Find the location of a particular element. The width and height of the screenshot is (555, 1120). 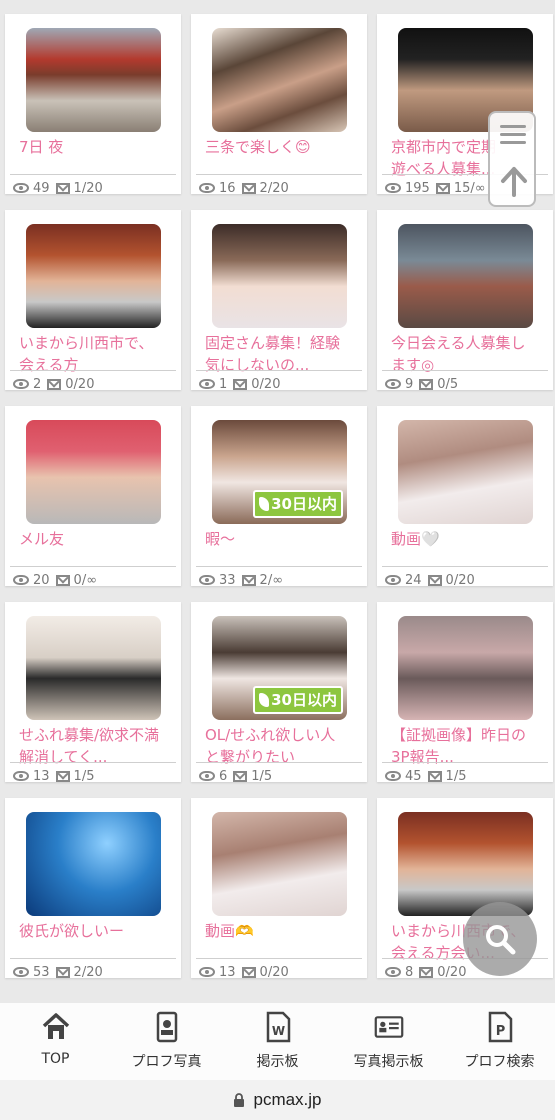

nav-board: W 掲示板 is located at coordinates (277, 1041).